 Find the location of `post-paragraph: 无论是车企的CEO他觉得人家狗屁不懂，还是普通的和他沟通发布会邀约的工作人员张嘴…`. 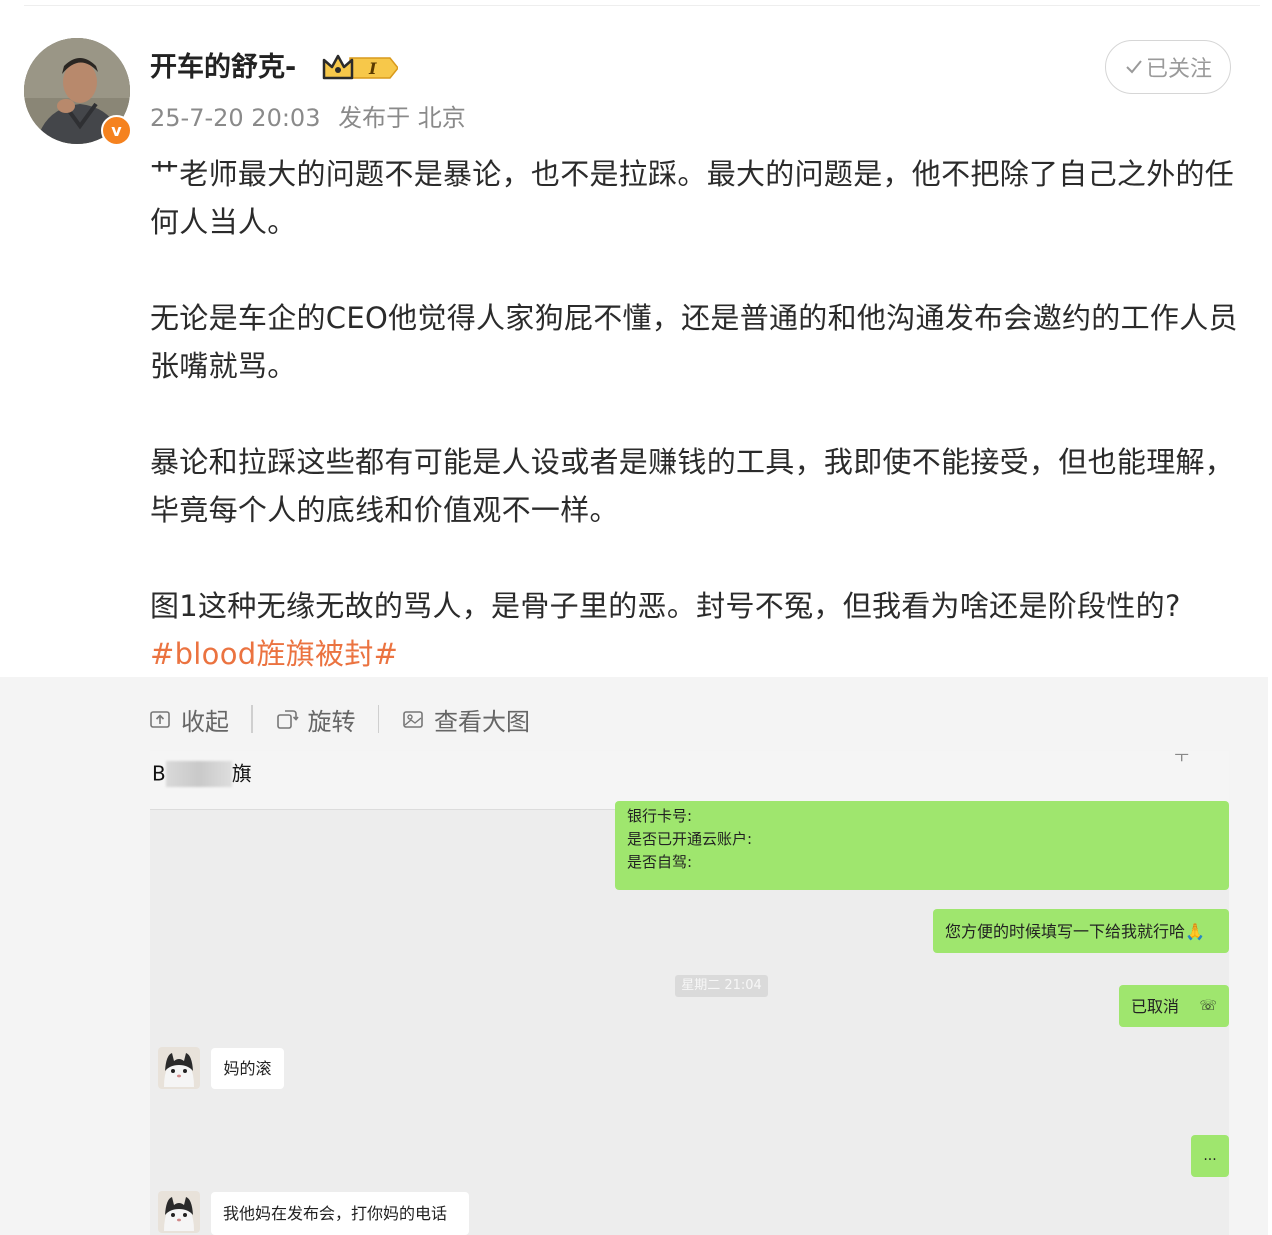

post-paragraph: 无论是车企的CEO他觉得人家狗屁不懂，还是普通的和他沟通发布会邀约的工作人员张嘴… is located at coordinates (694, 342).